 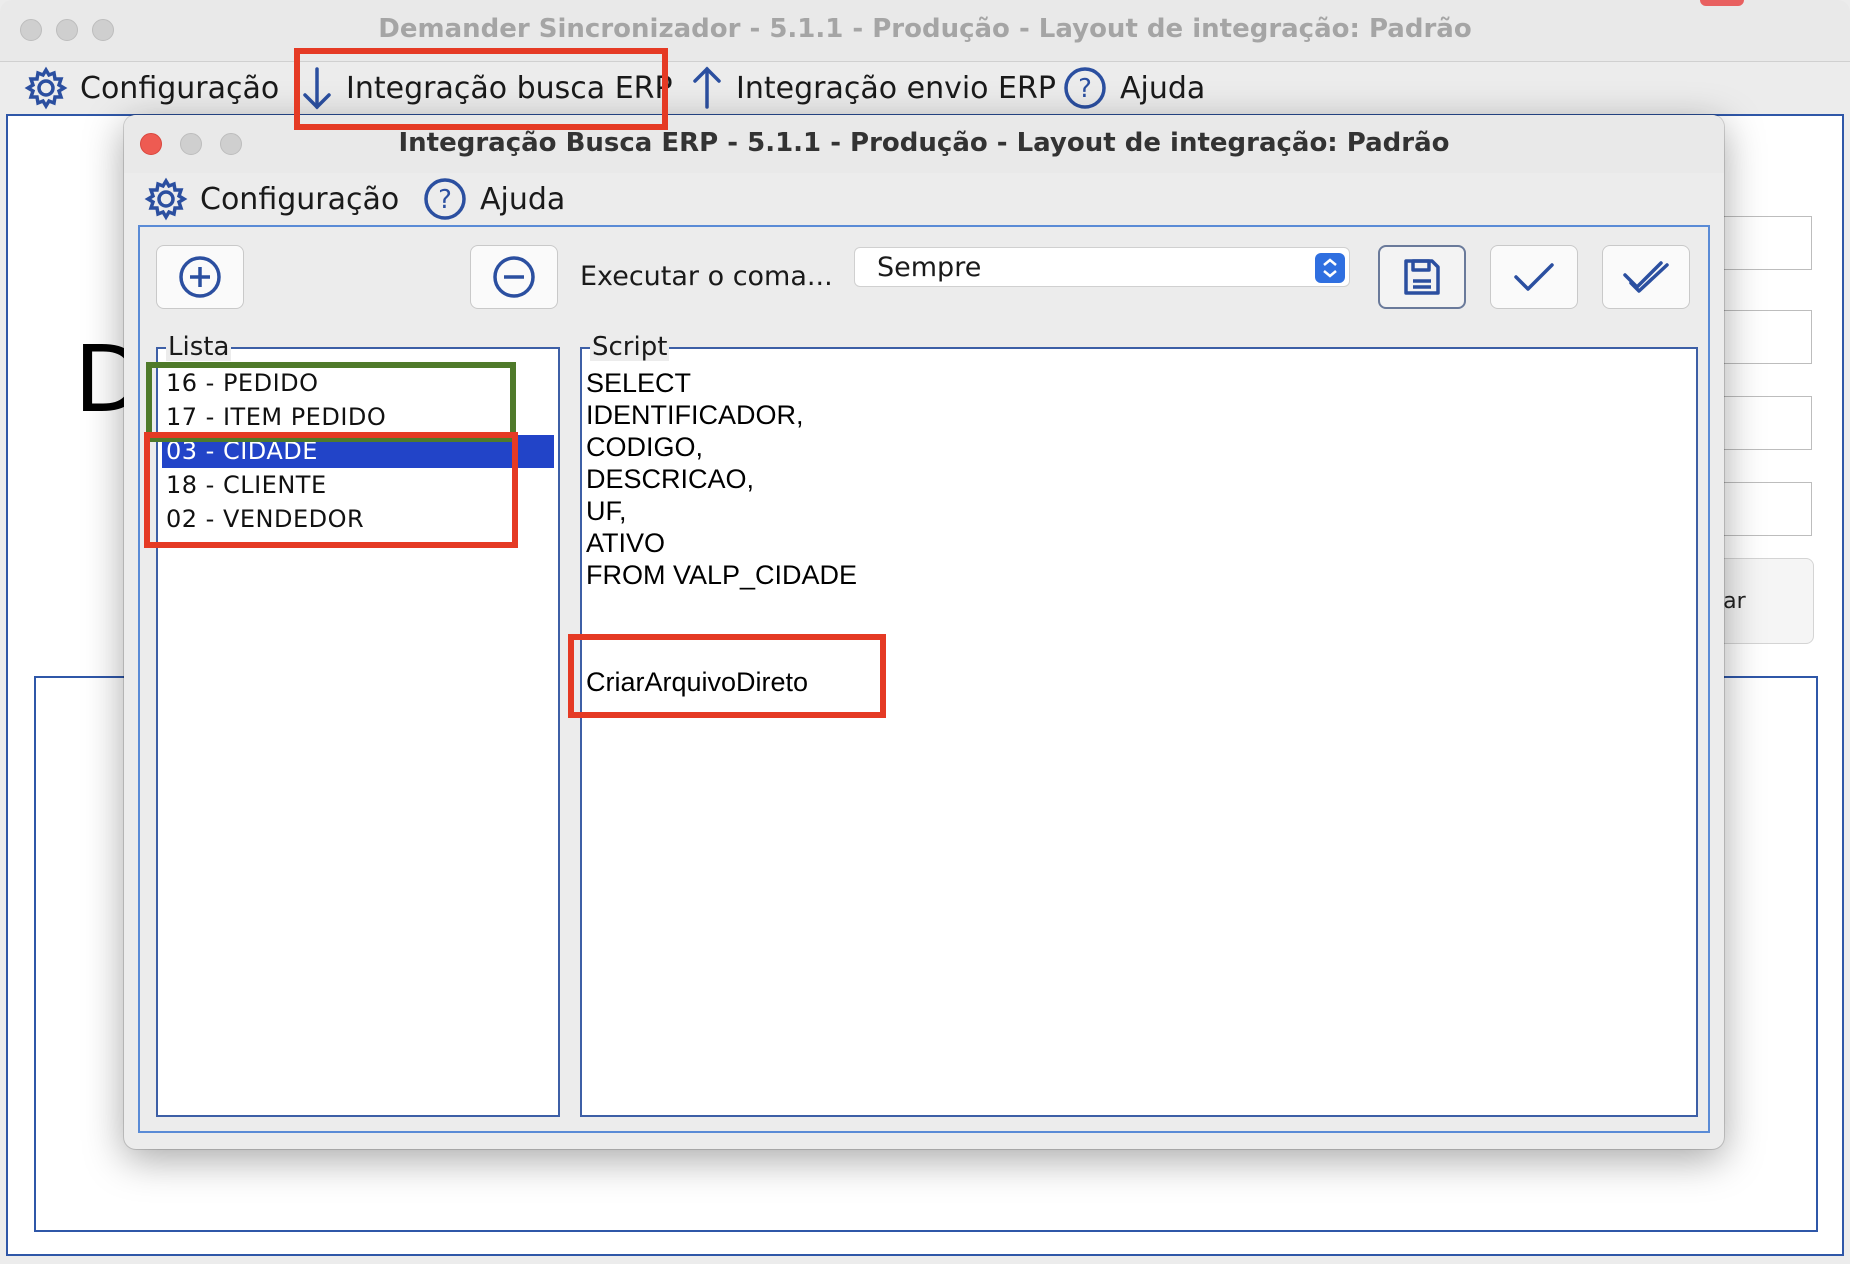 I want to click on save-button, so click(x=1422, y=277).